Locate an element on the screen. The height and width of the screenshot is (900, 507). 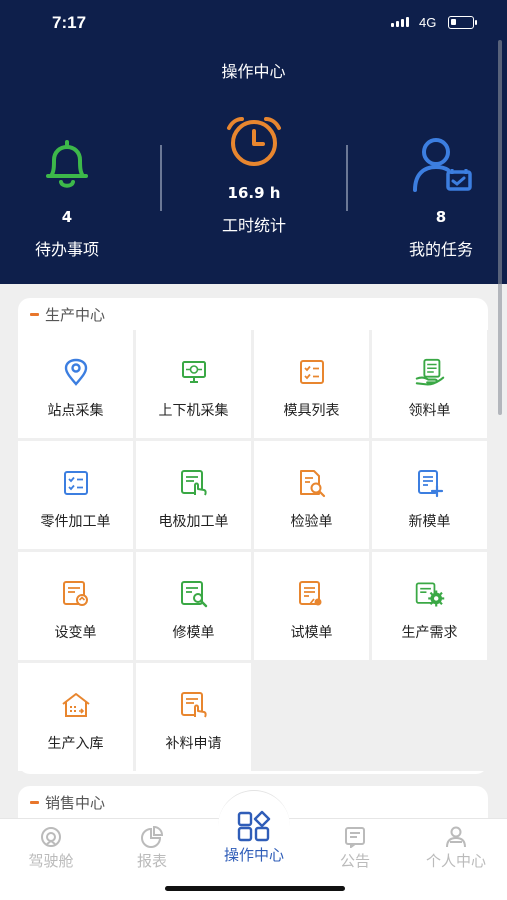
tab-cockpit: 驾驶舱 is located at coordinates (51, 847).